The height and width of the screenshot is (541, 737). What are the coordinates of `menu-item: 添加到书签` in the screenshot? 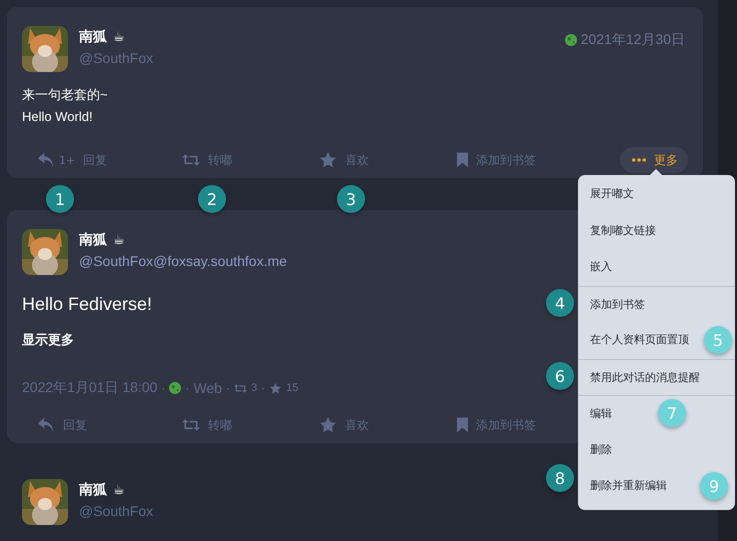 It's located at (656, 304).